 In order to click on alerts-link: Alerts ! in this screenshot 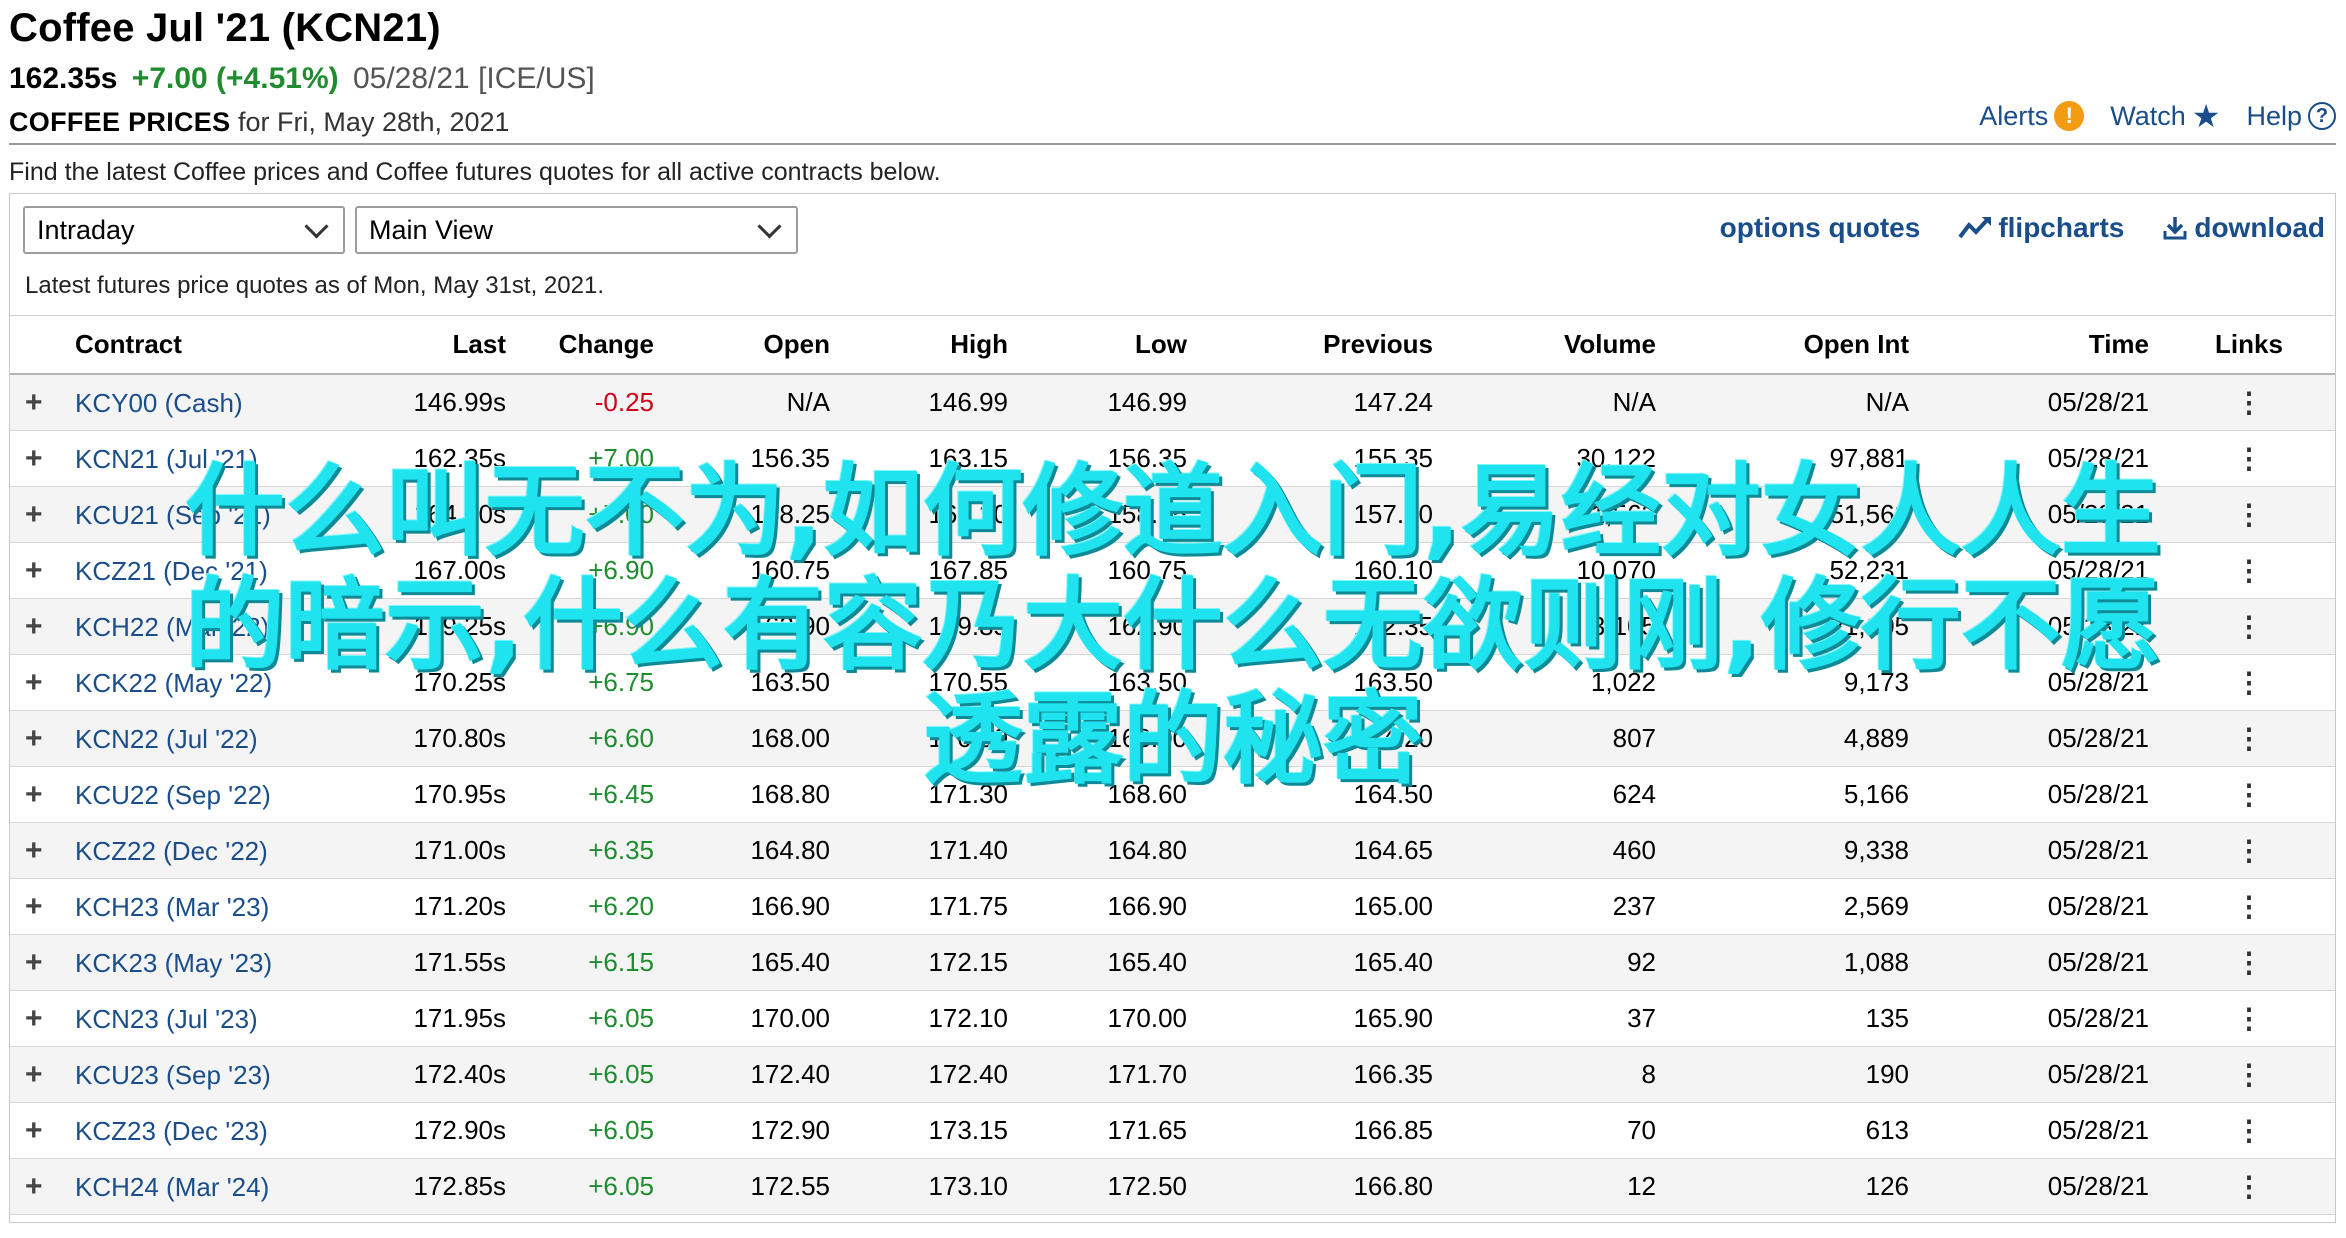, I will do `click(2032, 116)`.